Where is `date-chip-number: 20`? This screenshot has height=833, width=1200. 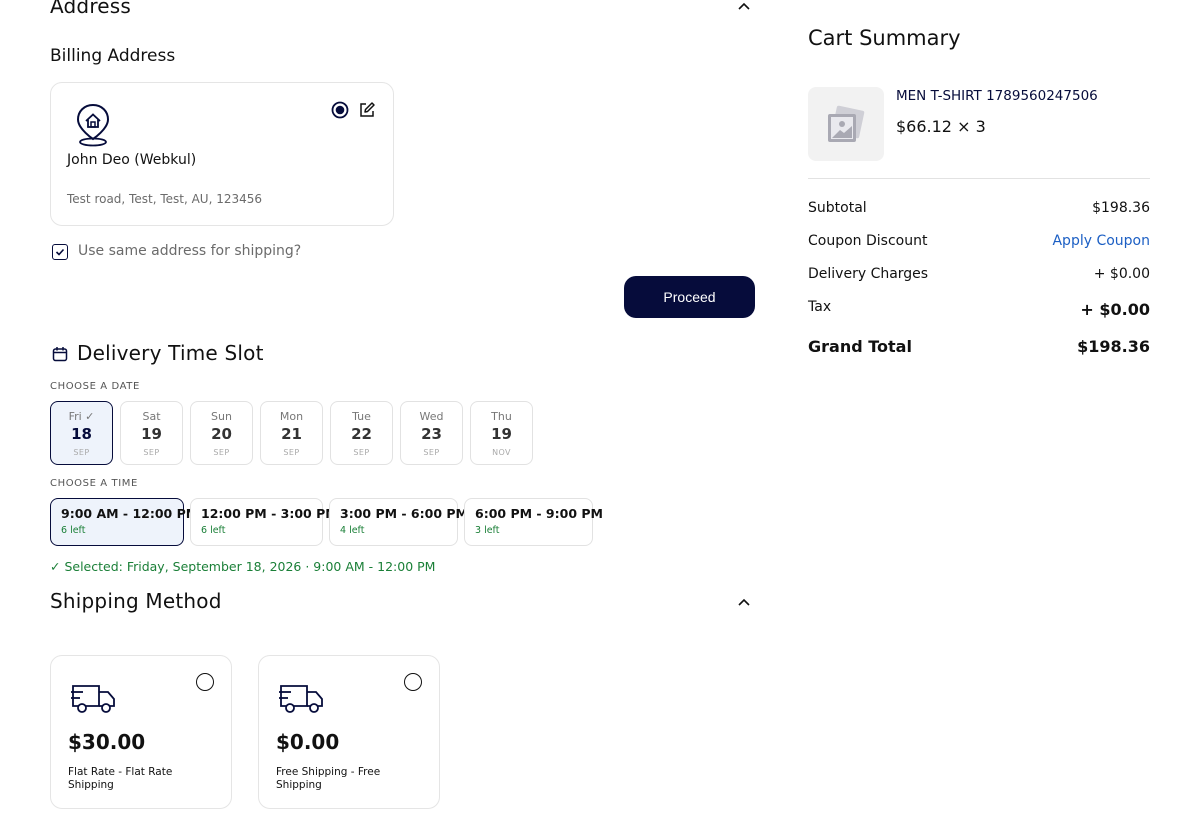
date-chip-number: 20 is located at coordinates (221, 434).